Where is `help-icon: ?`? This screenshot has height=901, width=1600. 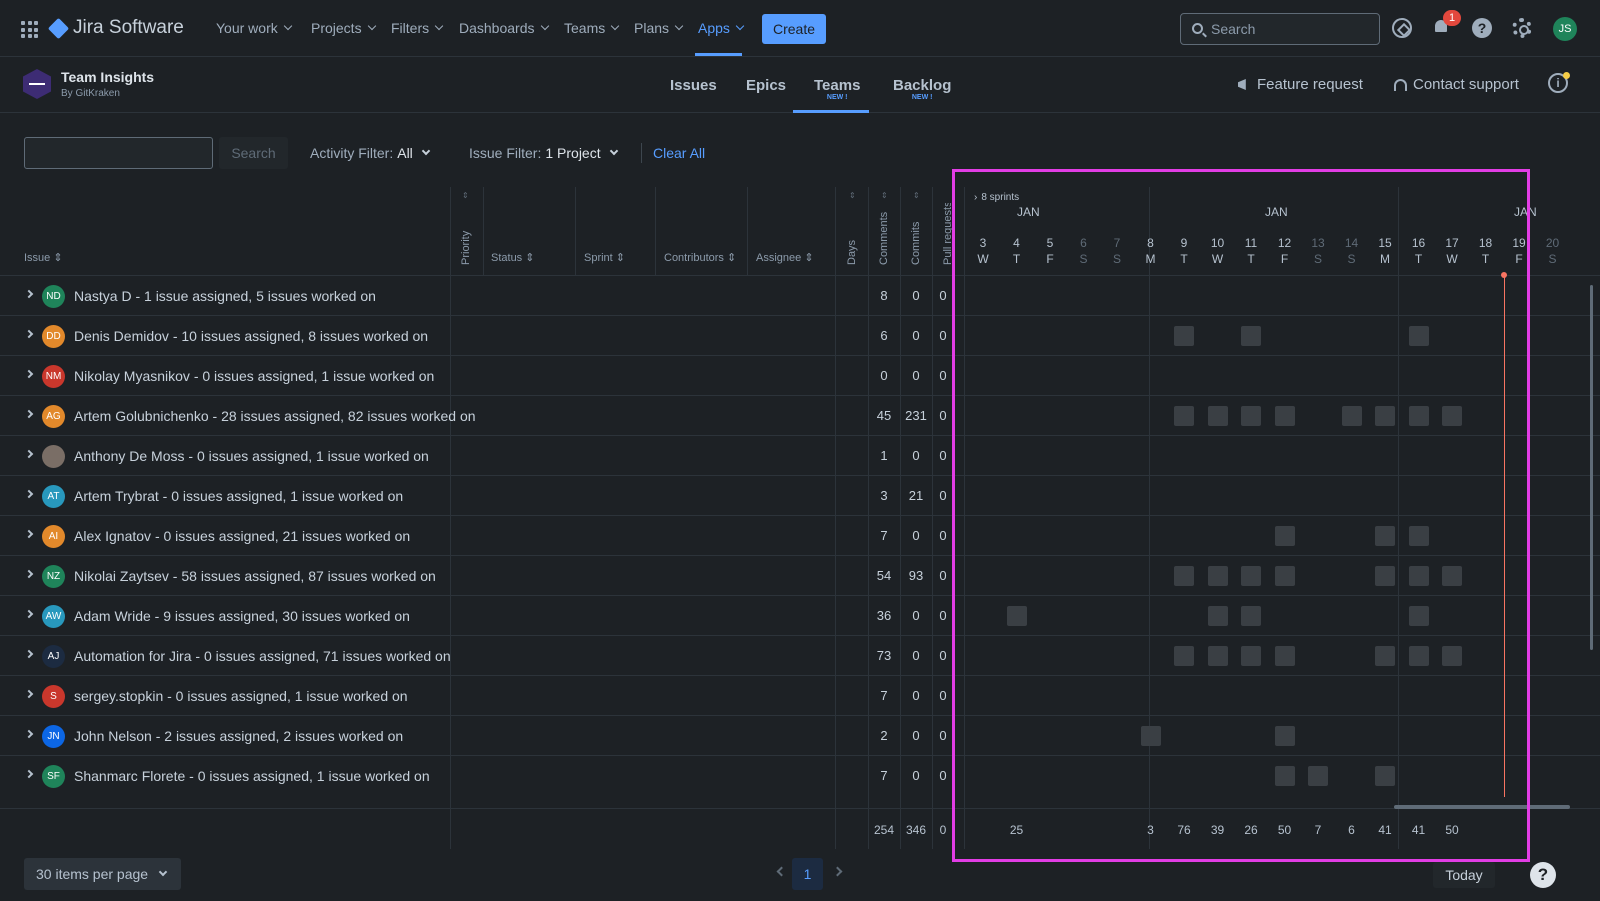
help-icon: ? is located at coordinates (1482, 28).